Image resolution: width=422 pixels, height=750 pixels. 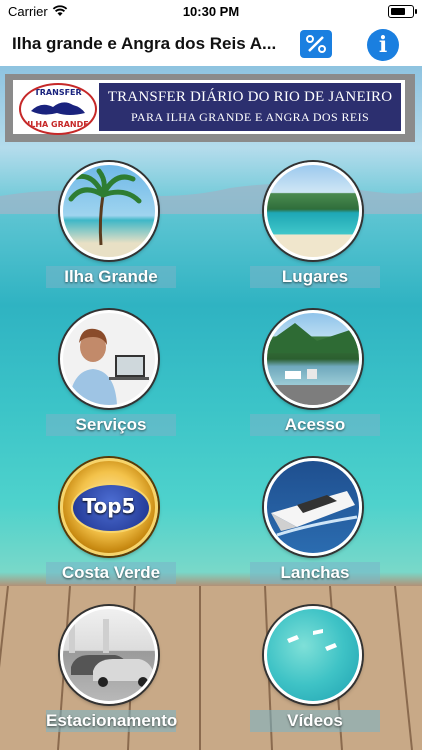 What do you see at coordinates (109, 366) in the screenshot?
I see `operator-icon` at bounding box center [109, 366].